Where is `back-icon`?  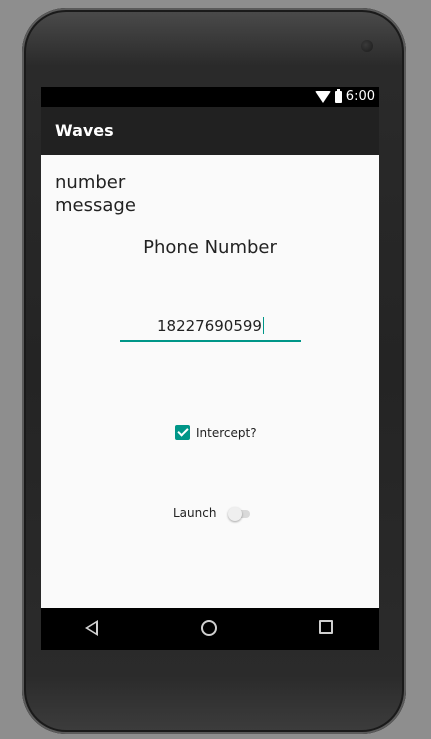 back-icon is located at coordinates (91, 628).